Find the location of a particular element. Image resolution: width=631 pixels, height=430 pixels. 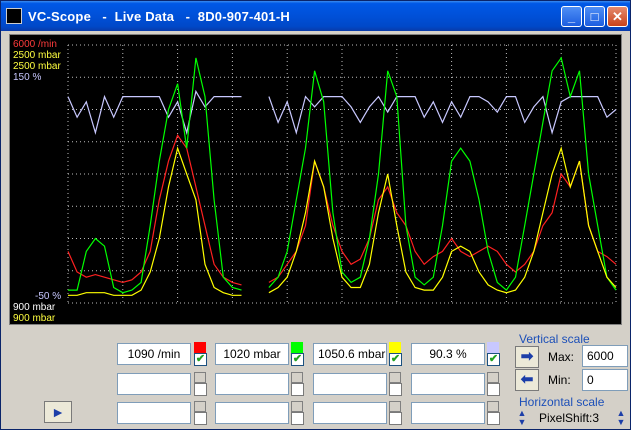

channel-checkbox-mbar-2: ✔ is located at coordinates (395, 359).